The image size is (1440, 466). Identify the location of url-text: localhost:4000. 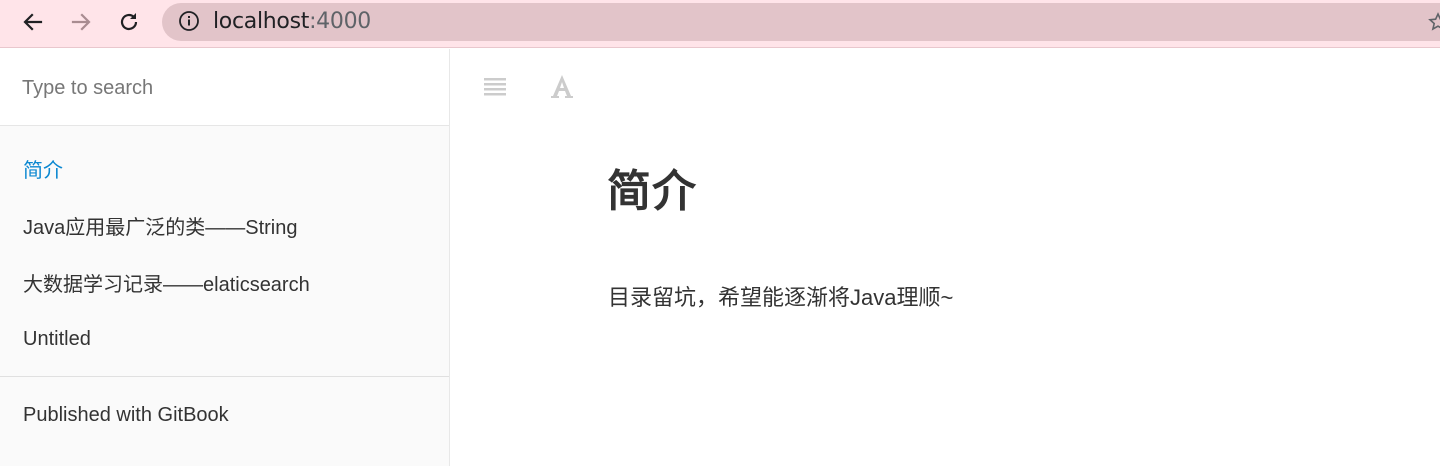
(292, 22).